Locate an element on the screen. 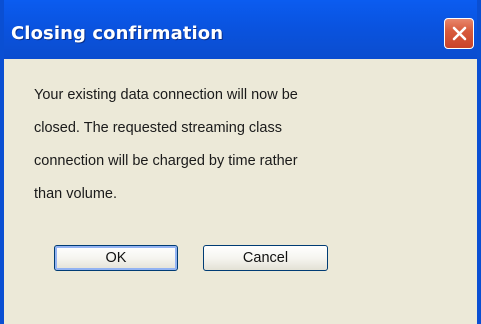  cancel-button: Cancel is located at coordinates (265, 258).